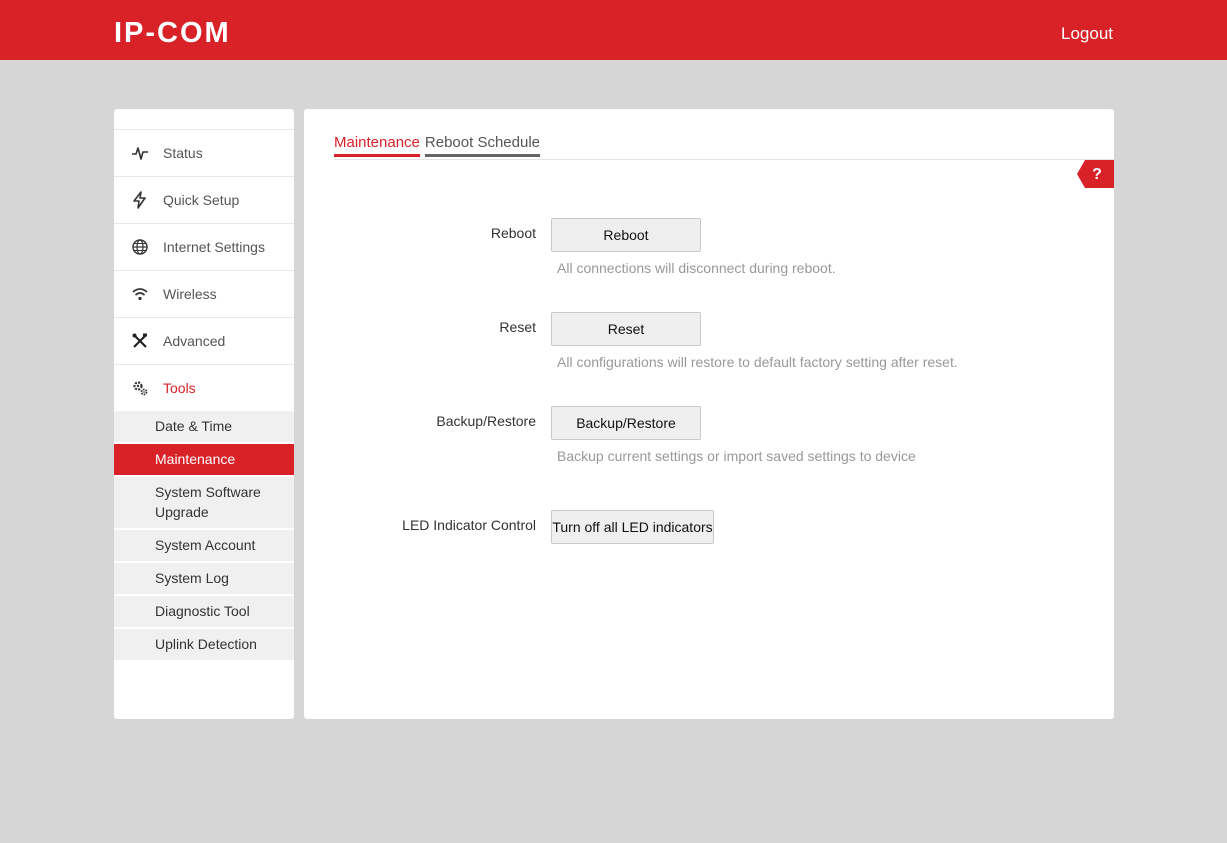 This screenshot has width=1227, height=843. Describe the element at coordinates (214, 247) in the screenshot. I see `sidebar-item-label: Internet Settings` at that location.